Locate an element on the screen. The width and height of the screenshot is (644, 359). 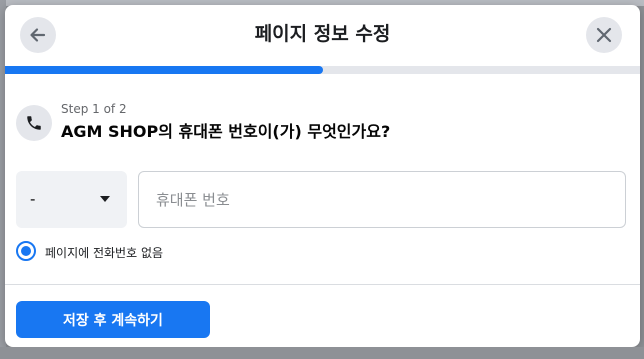
dialog-title: 페이지 정보 수정 is located at coordinates (322, 34).